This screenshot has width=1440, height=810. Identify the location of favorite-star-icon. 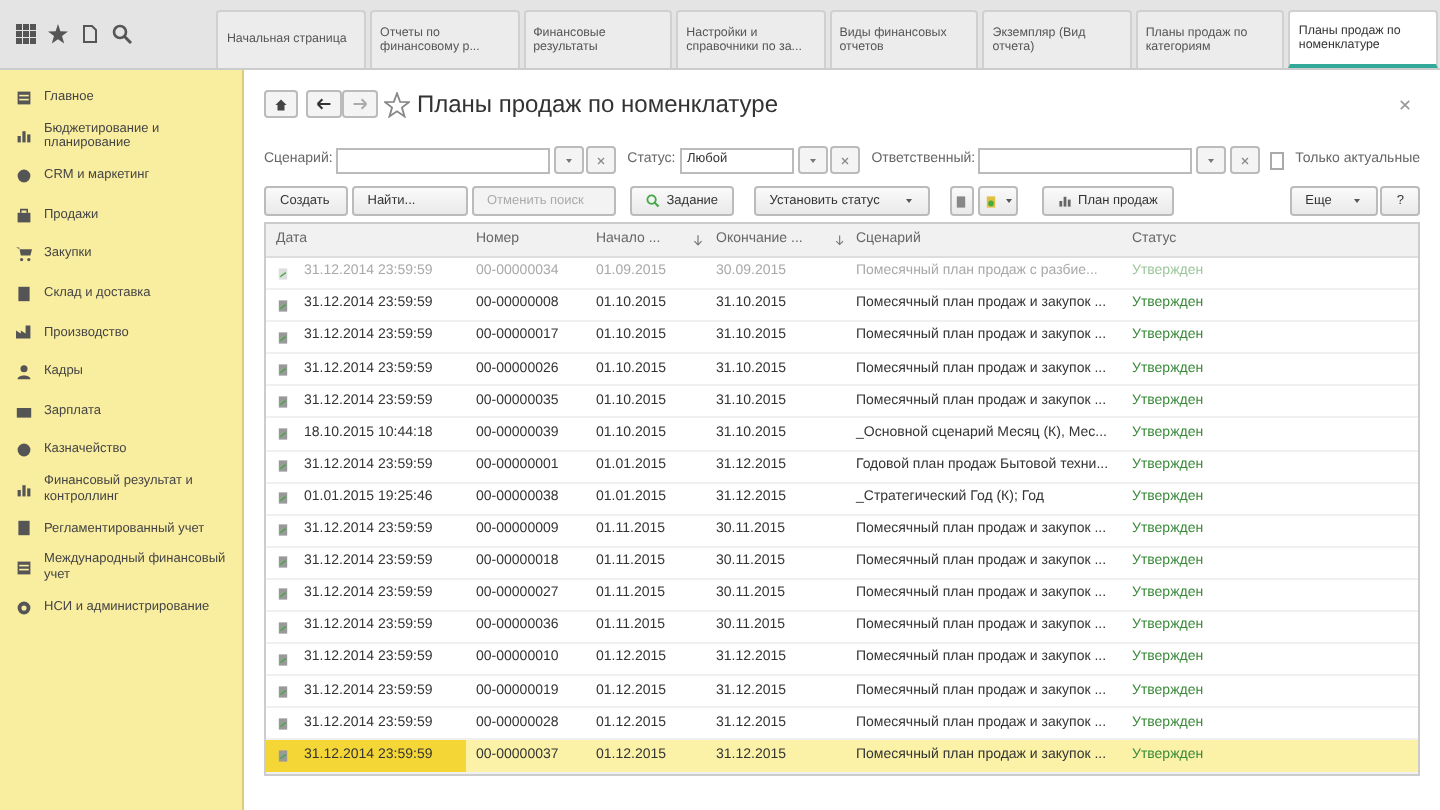
(397, 104).